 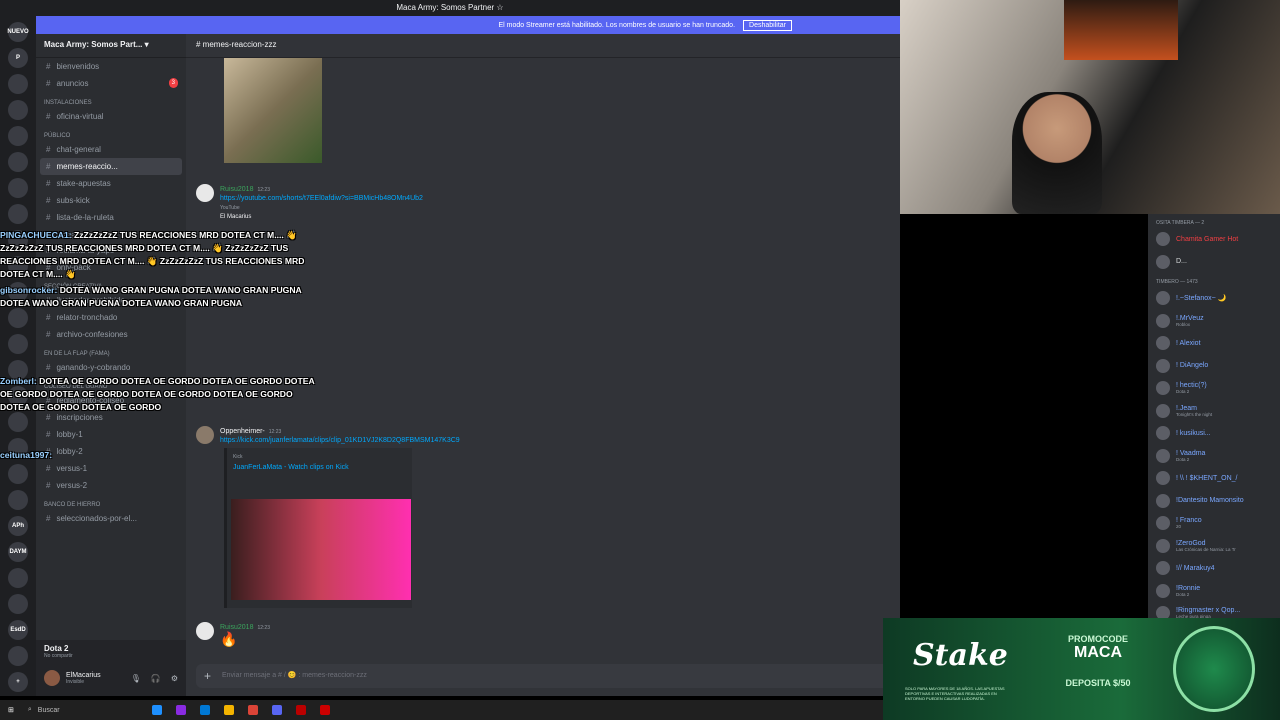 What do you see at coordinates (111, 66) in the screenshot?
I see `channel-item: # bienvenidos` at bounding box center [111, 66].